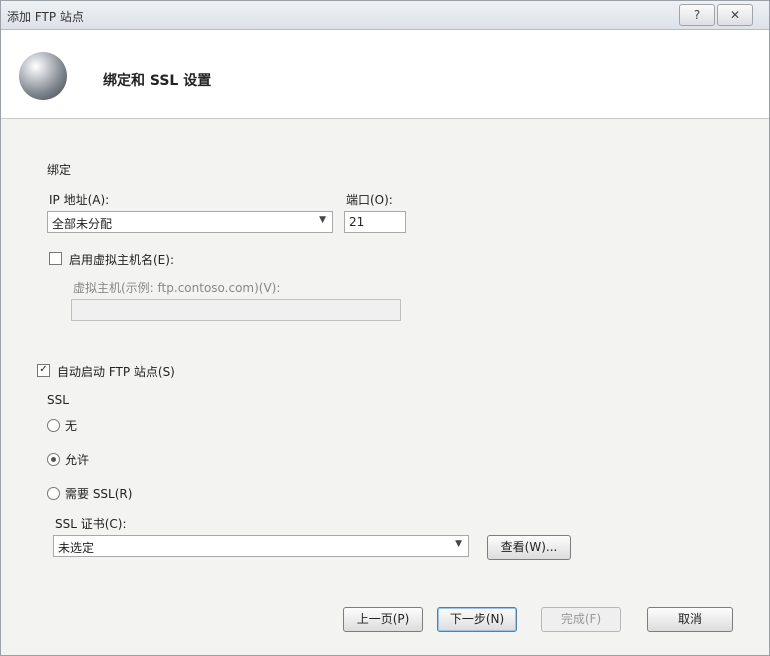  What do you see at coordinates (53, 493) in the screenshot?
I see `ssl-require-radio` at bounding box center [53, 493].